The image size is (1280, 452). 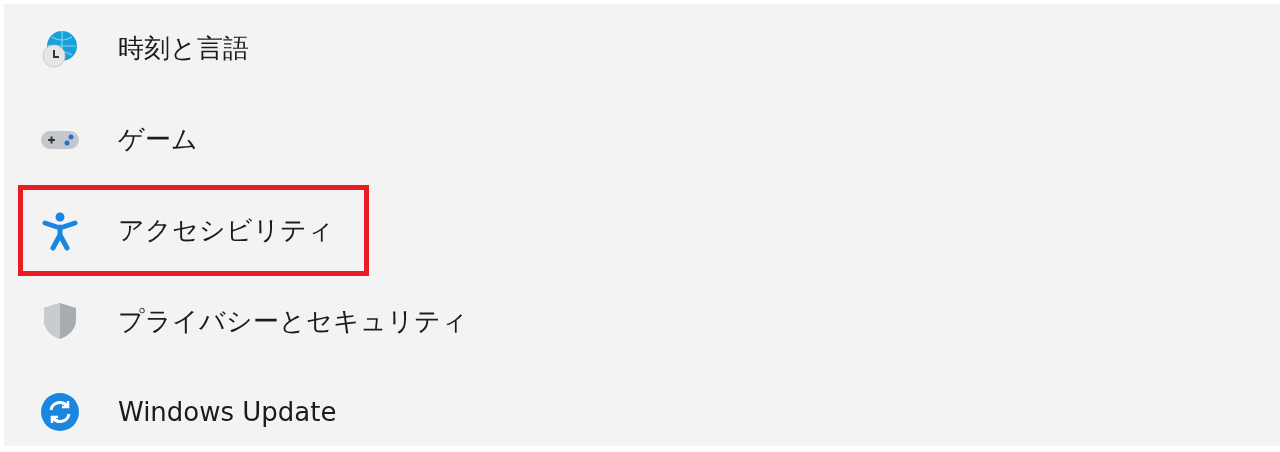 What do you see at coordinates (193, 230) in the screenshot?
I see `sidebar-item: アクセシビリティ` at bounding box center [193, 230].